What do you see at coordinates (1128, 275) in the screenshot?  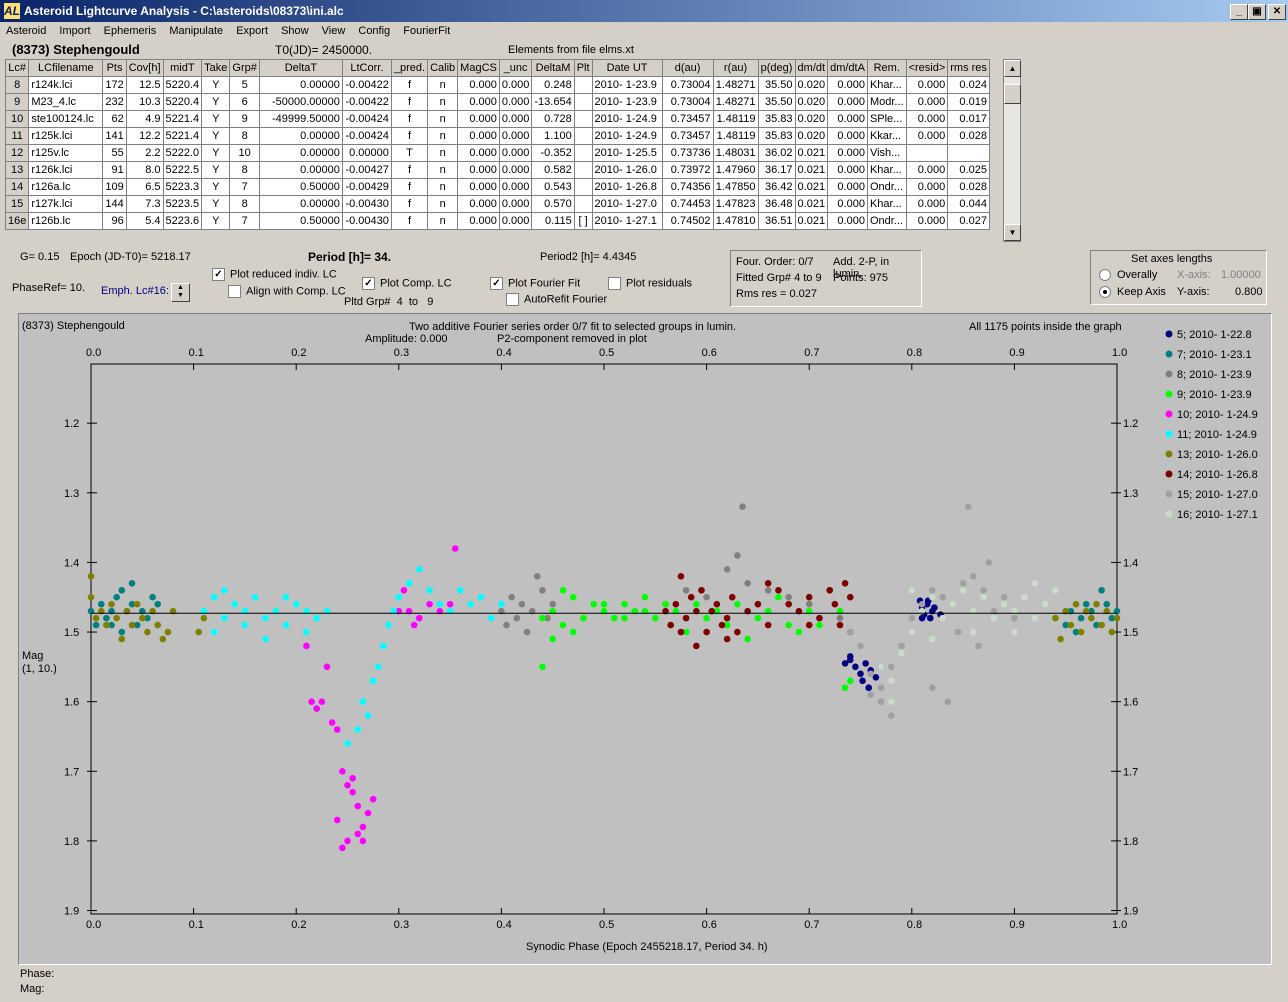 I see `overally-radio: Overally` at bounding box center [1128, 275].